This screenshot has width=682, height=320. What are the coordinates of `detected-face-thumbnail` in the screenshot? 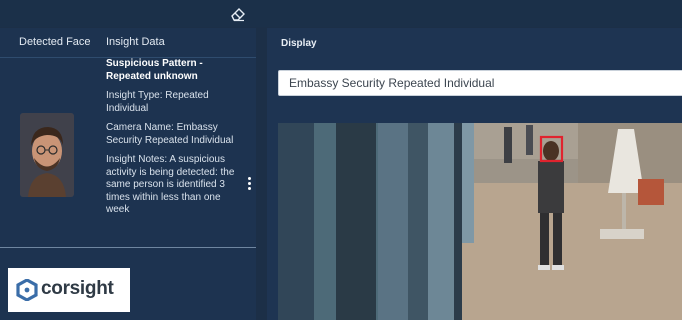 It's located at (47, 155).